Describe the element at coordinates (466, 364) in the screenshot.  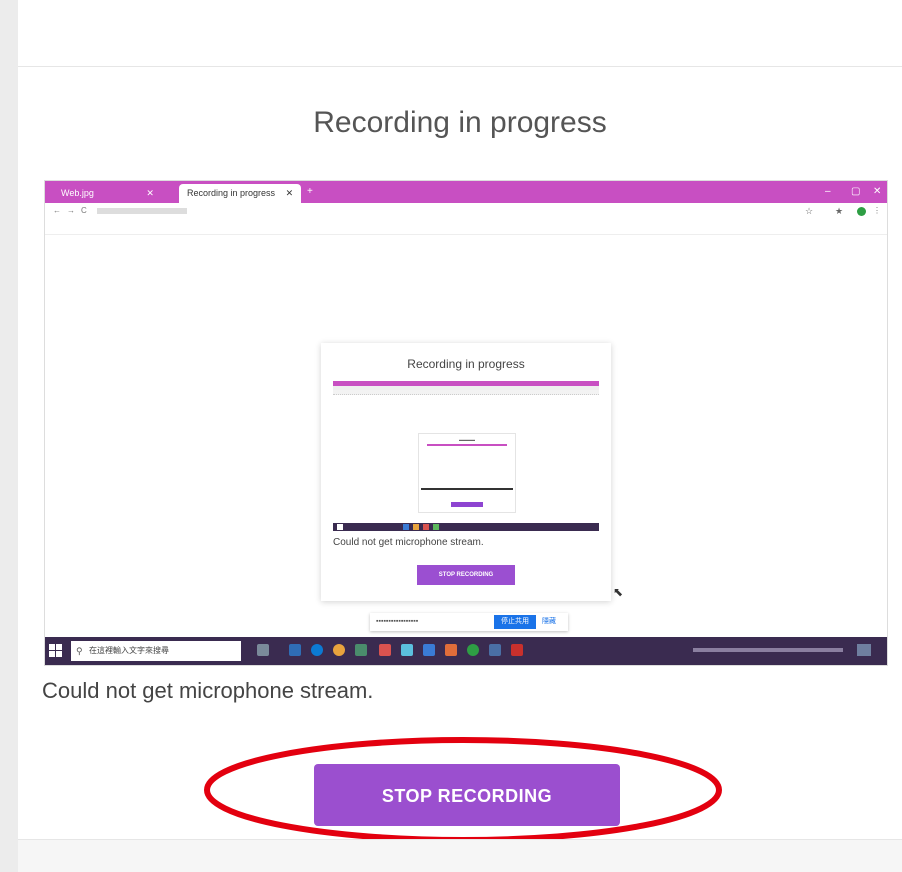
I see `inner-title: Recording in progress` at that location.